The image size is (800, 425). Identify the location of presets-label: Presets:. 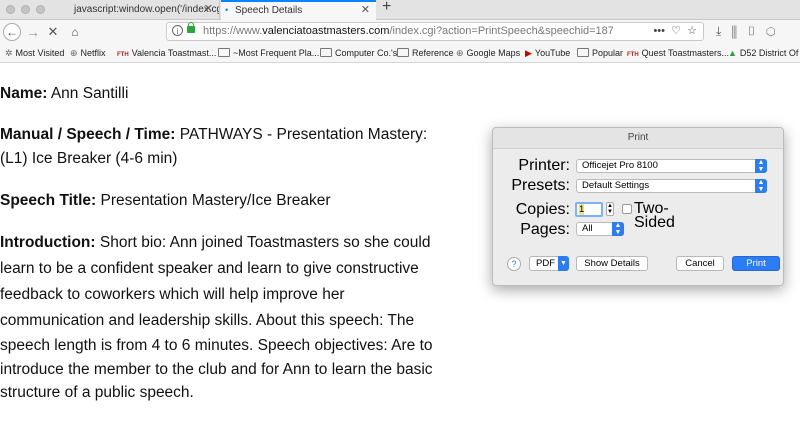
(540, 185).